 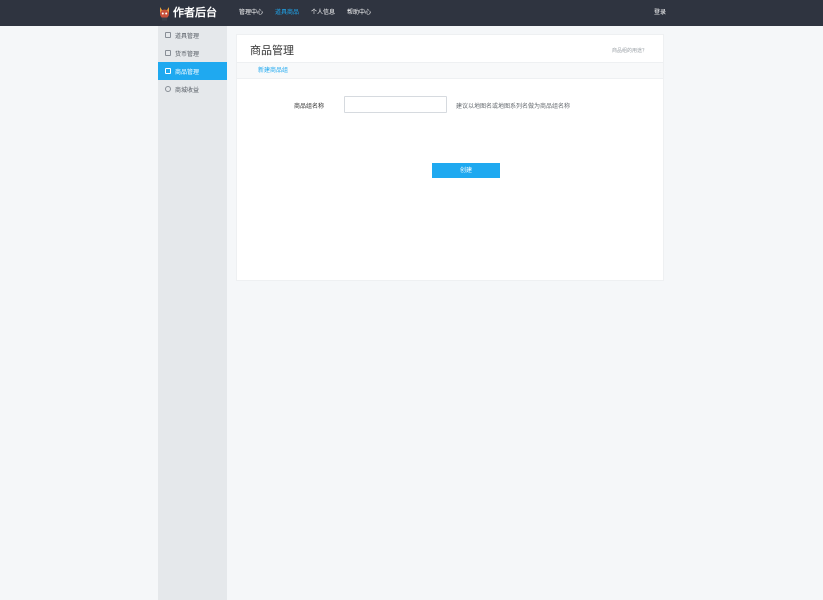 I want to click on nav-item-personal-info: 个人信息, so click(x=323, y=13).